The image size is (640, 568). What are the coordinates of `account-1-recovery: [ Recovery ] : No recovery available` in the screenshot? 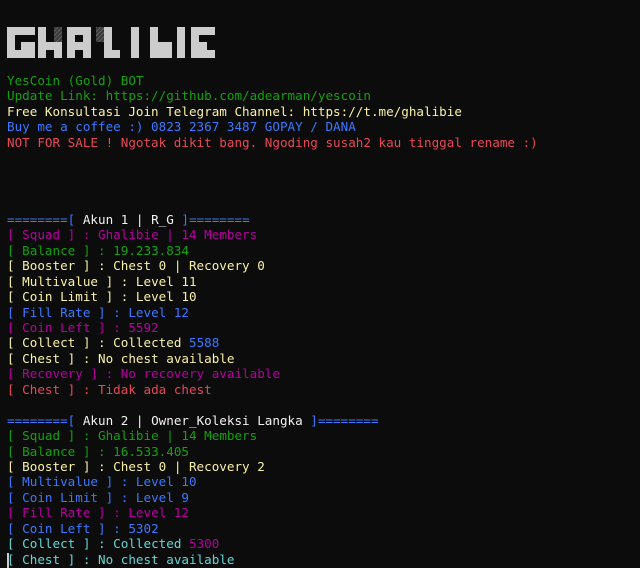 It's located at (143, 374).